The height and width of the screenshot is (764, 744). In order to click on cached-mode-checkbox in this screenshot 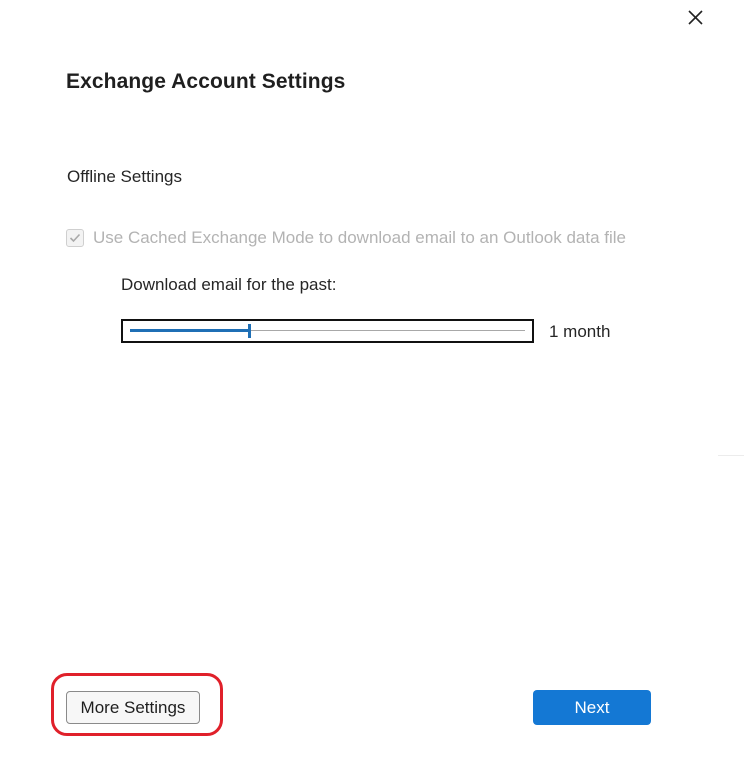, I will do `click(75, 238)`.